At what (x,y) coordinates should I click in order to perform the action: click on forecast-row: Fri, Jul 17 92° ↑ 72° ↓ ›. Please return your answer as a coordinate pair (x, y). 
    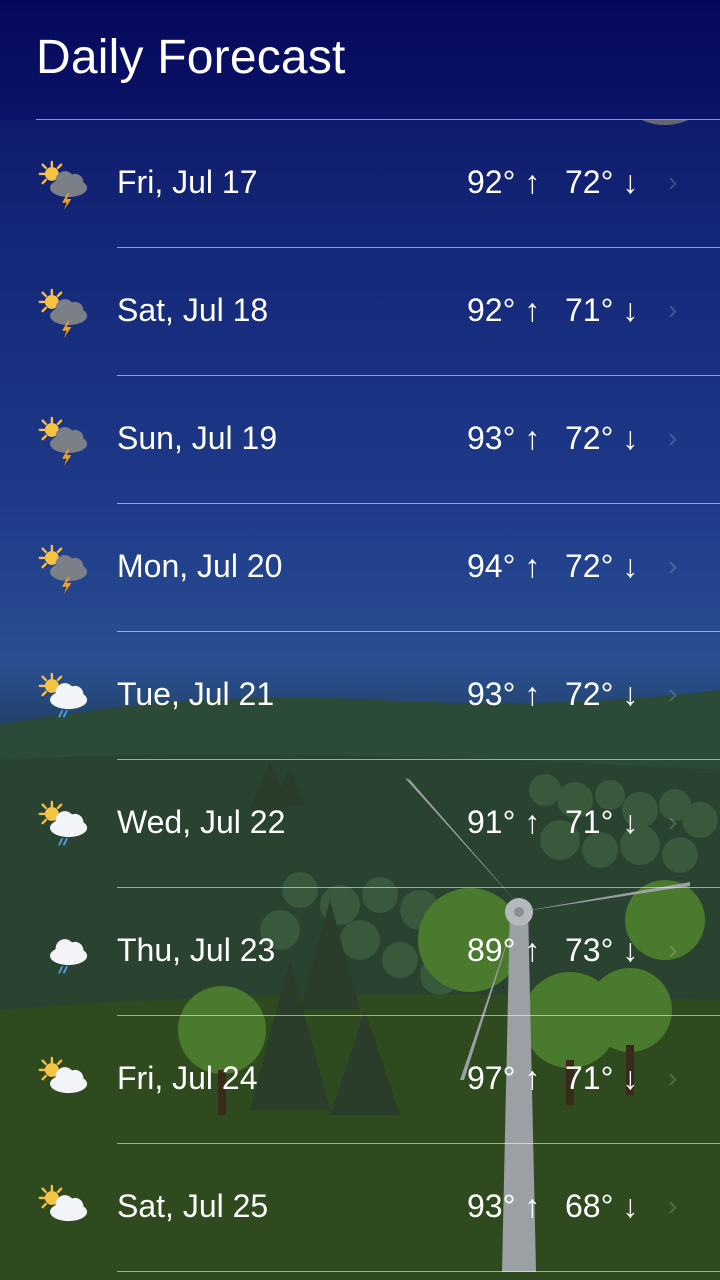
    Looking at the image, I should click on (360, 184).